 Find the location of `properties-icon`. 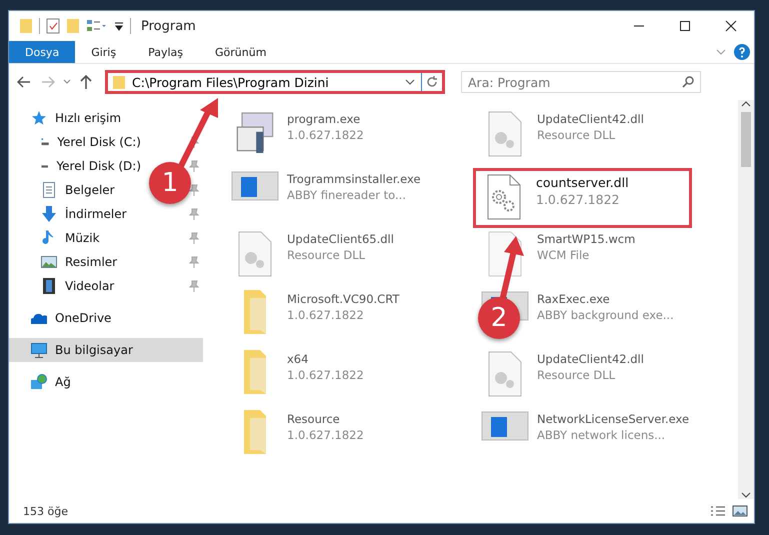

properties-icon is located at coordinates (53, 26).